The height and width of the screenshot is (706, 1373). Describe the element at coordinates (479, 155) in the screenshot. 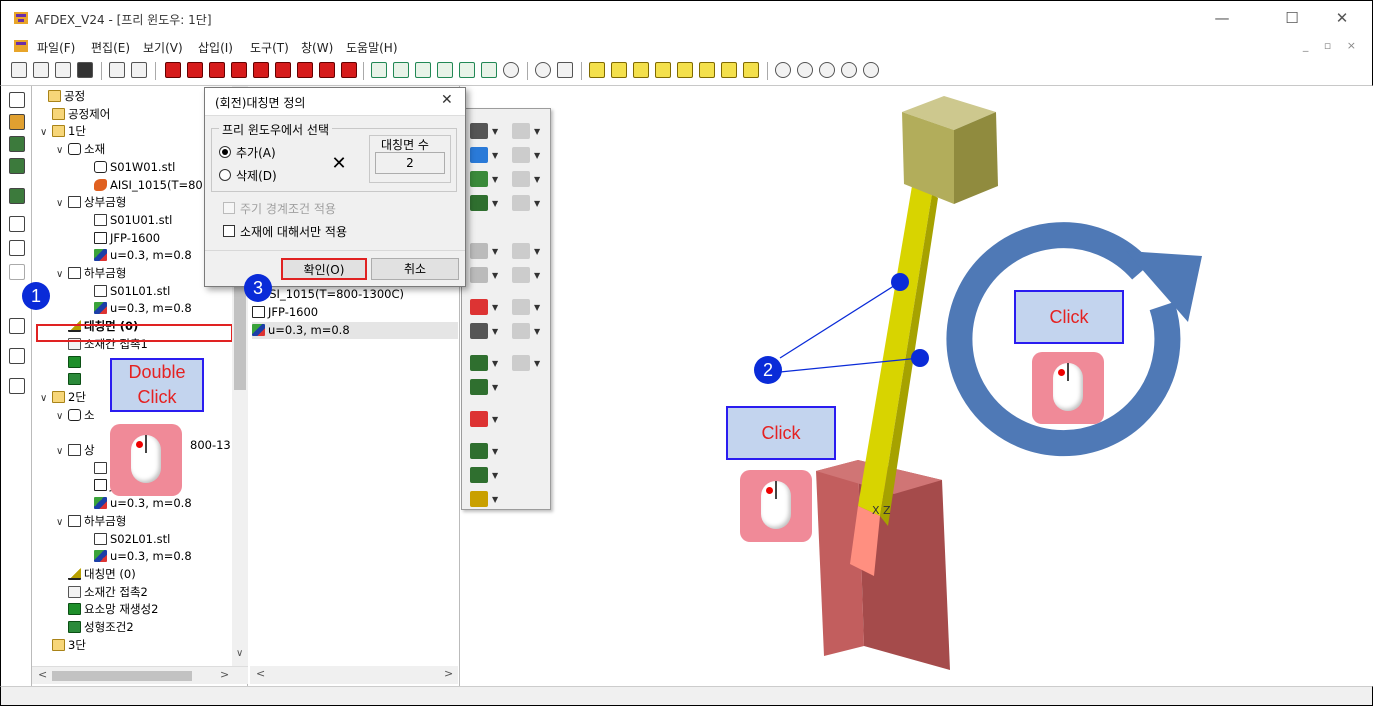

I see `palette-tool-3-icon` at that location.